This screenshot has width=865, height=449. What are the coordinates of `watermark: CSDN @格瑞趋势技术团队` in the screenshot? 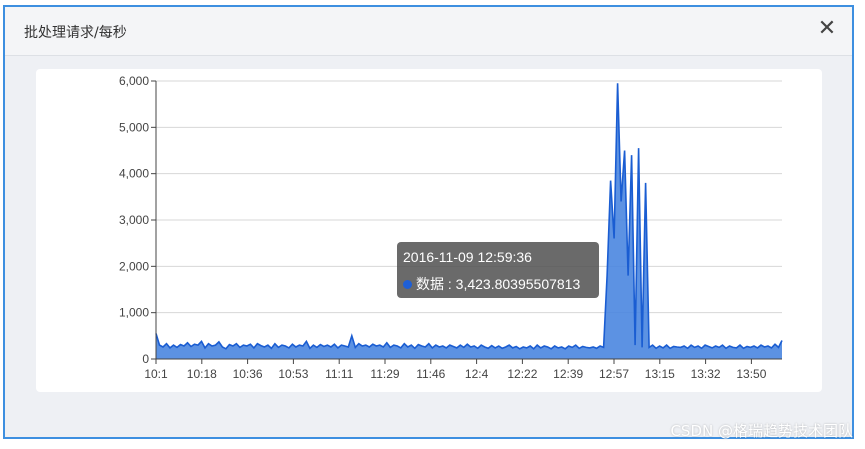 It's located at (761, 431).